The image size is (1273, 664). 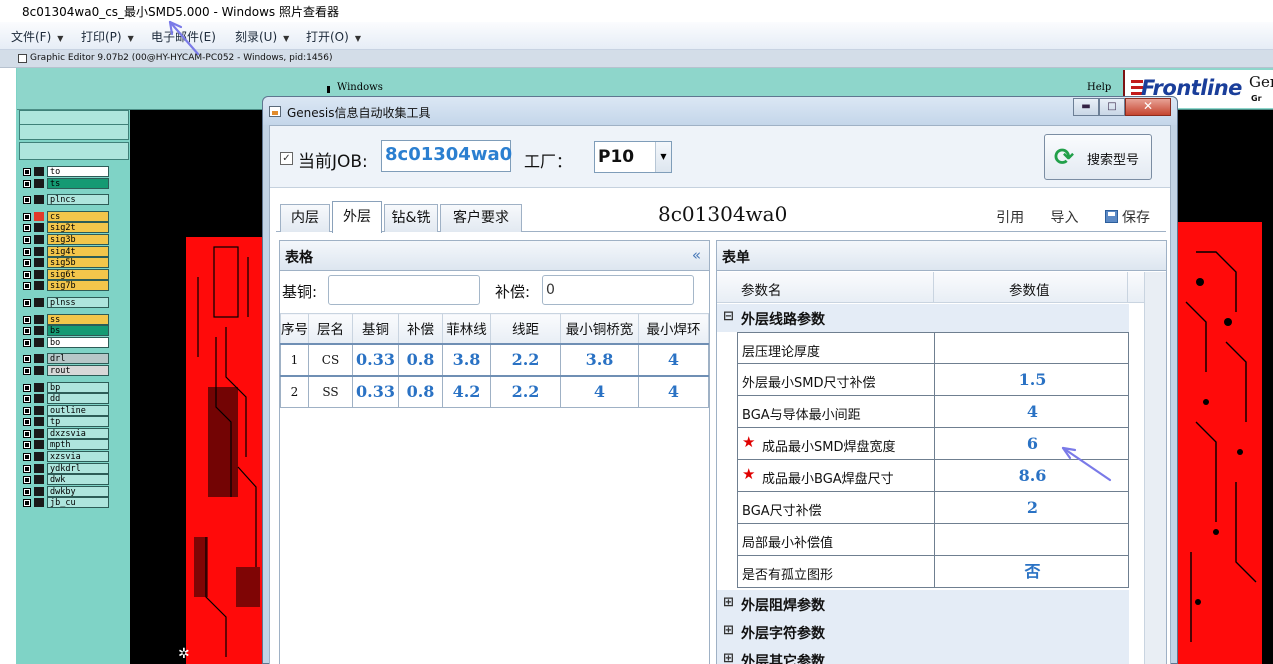 What do you see at coordinates (65, 239) in the screenshot?
I see `layer-row: sig3b` at bounding box center [65, 239].